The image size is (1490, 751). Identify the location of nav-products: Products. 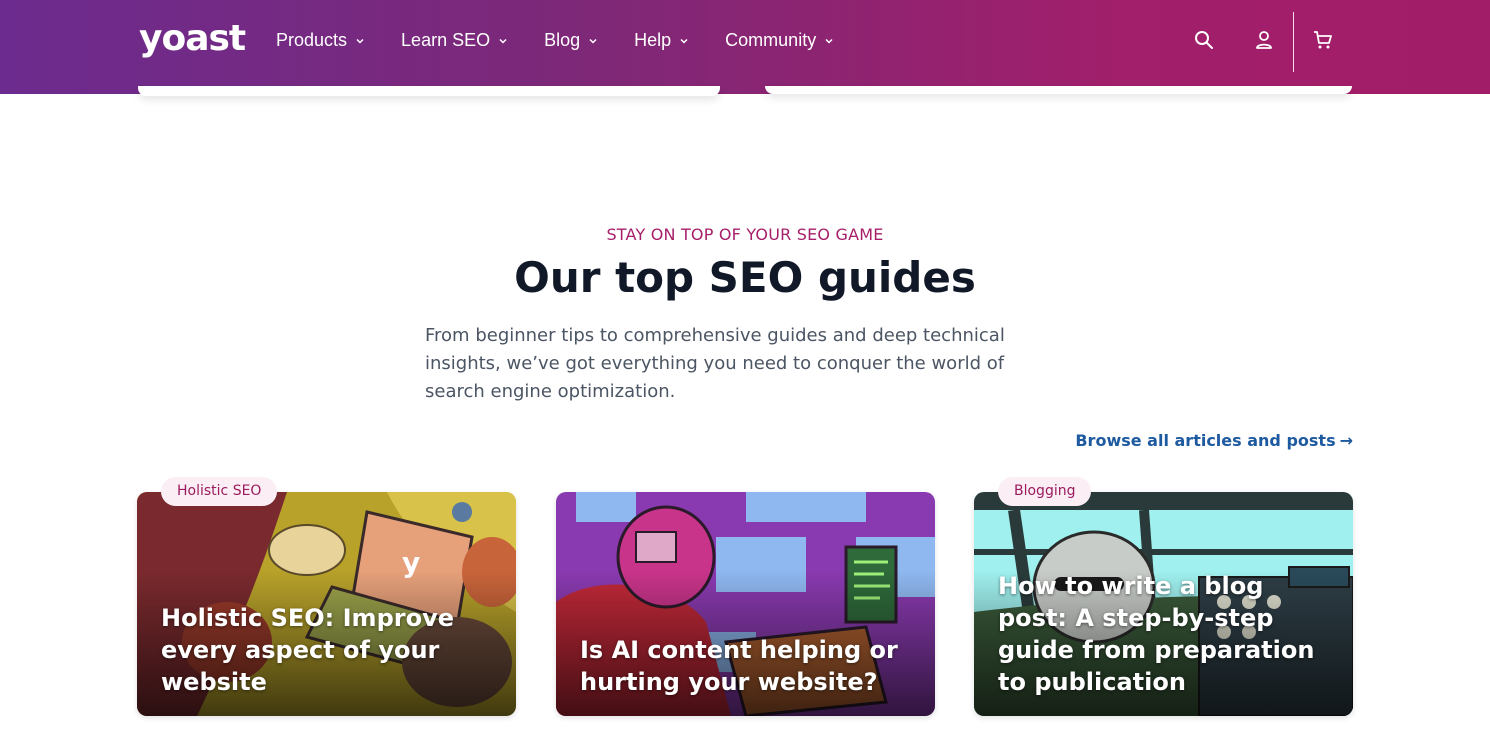
(320, 40).